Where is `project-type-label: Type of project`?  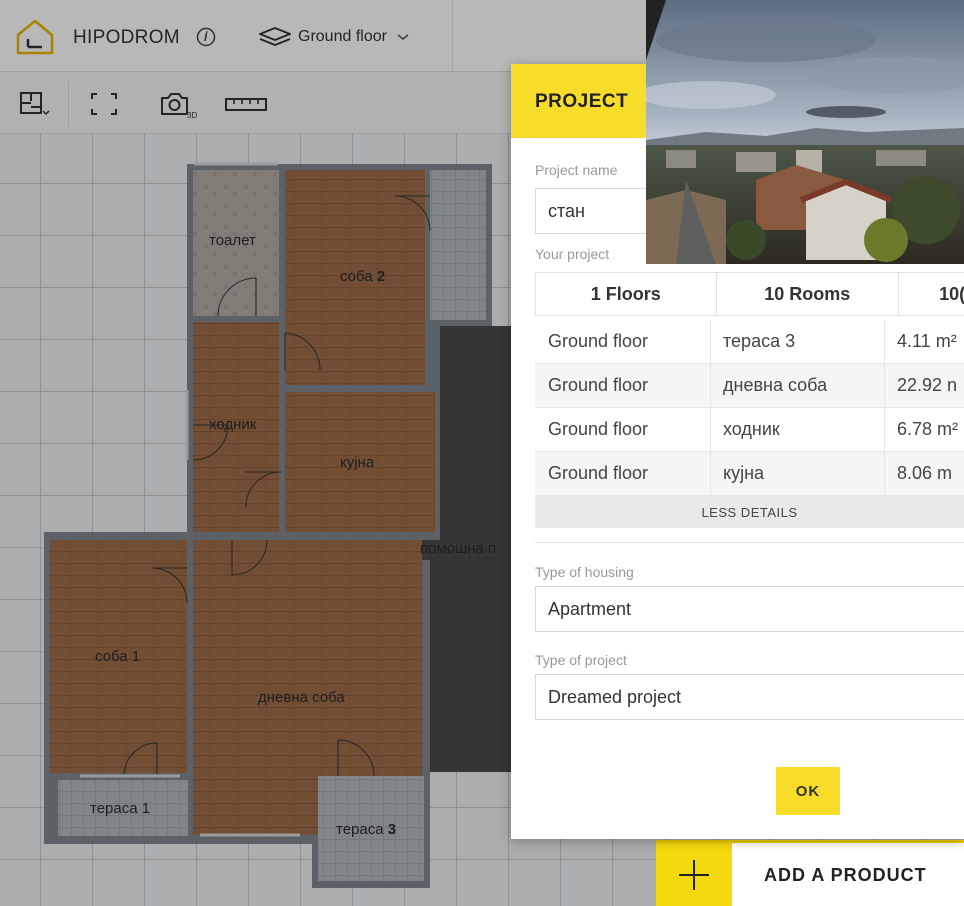
project-type-label: Type of project is located at coordinates (581, 660).